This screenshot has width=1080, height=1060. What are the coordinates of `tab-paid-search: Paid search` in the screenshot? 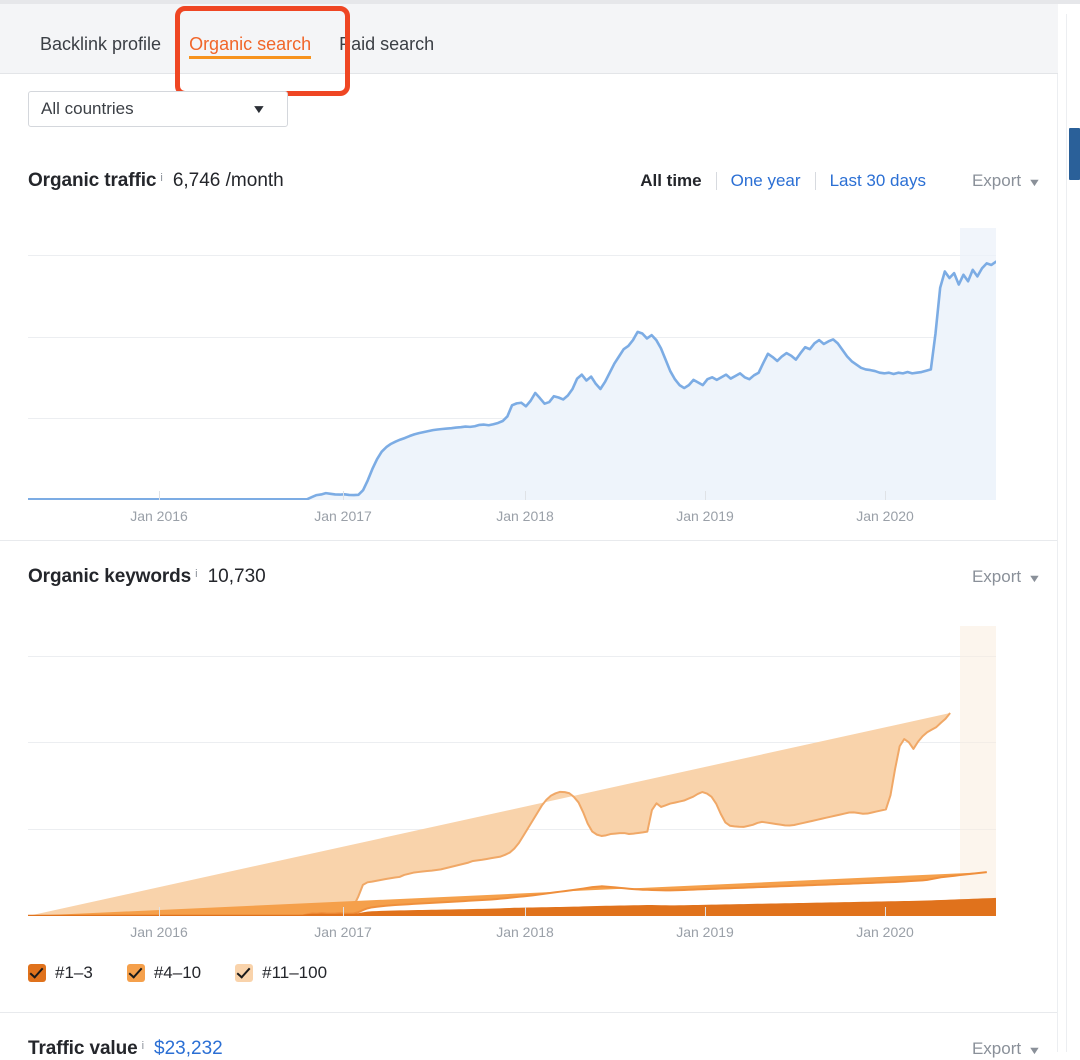 It's located at (386, 38).